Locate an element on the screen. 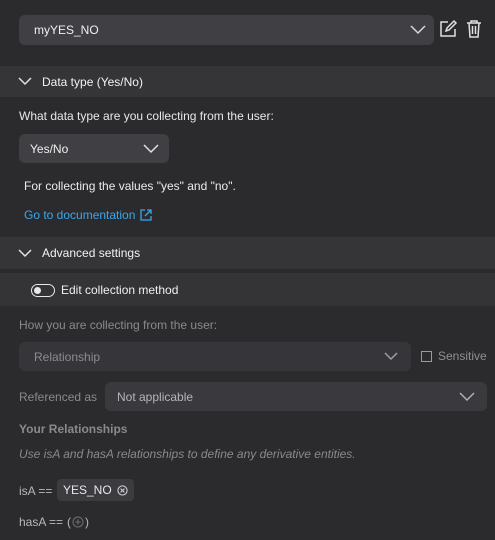 Image resolution: width=495 pixels, height=540 pixels. sensitive-checkbox is located at coordinates (426, 356).